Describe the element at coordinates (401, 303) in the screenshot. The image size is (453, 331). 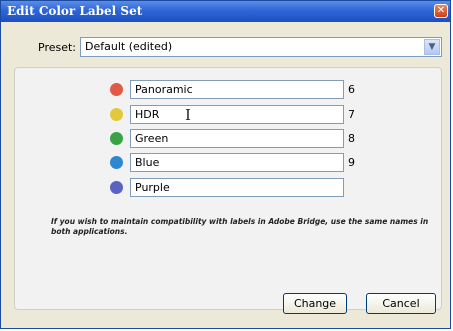
I see `cancel-button: Cancel` at that location.